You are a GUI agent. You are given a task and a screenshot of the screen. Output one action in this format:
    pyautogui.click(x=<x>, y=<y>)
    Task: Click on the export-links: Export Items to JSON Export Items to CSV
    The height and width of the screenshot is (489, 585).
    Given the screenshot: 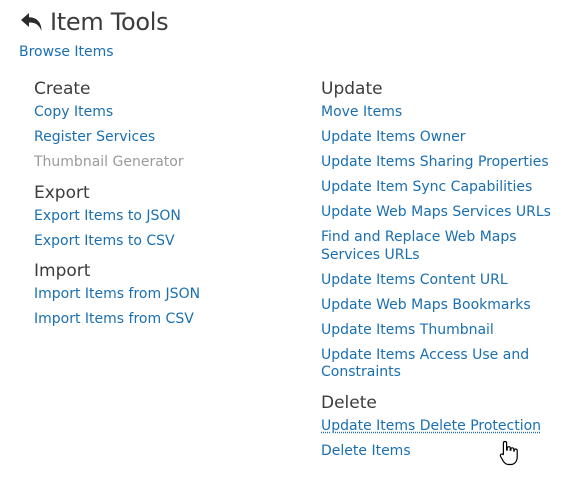 What is the action you would take?
    pyautogui.click(x=169, y=229)
    